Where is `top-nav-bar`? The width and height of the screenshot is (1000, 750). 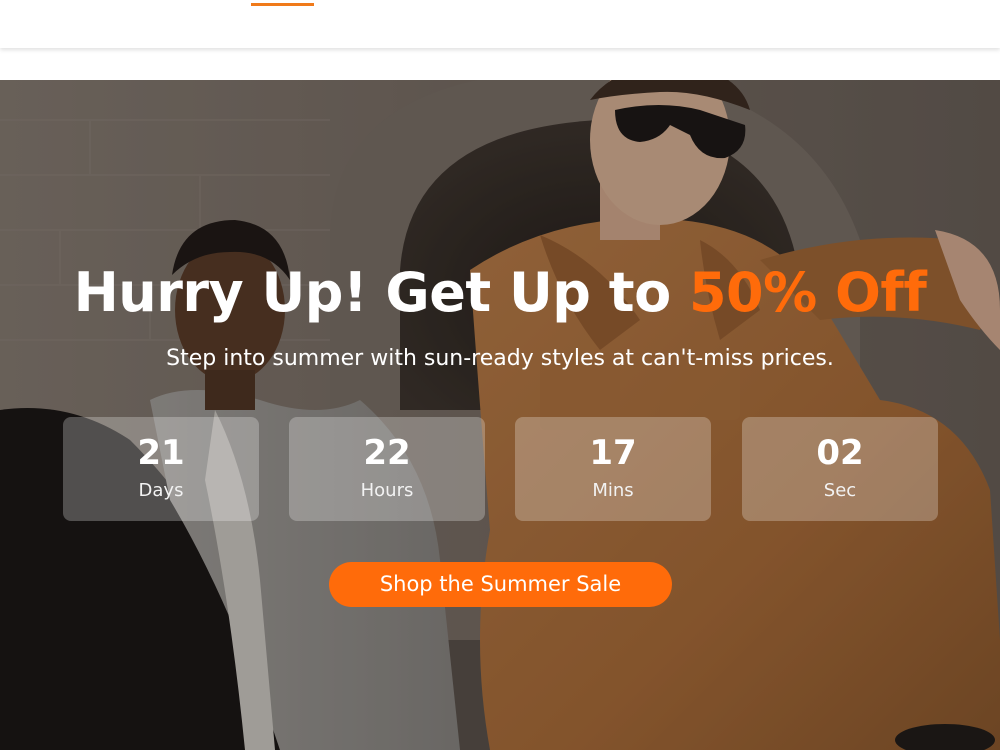
top-nav-bar is located at coordinates (500, 24).